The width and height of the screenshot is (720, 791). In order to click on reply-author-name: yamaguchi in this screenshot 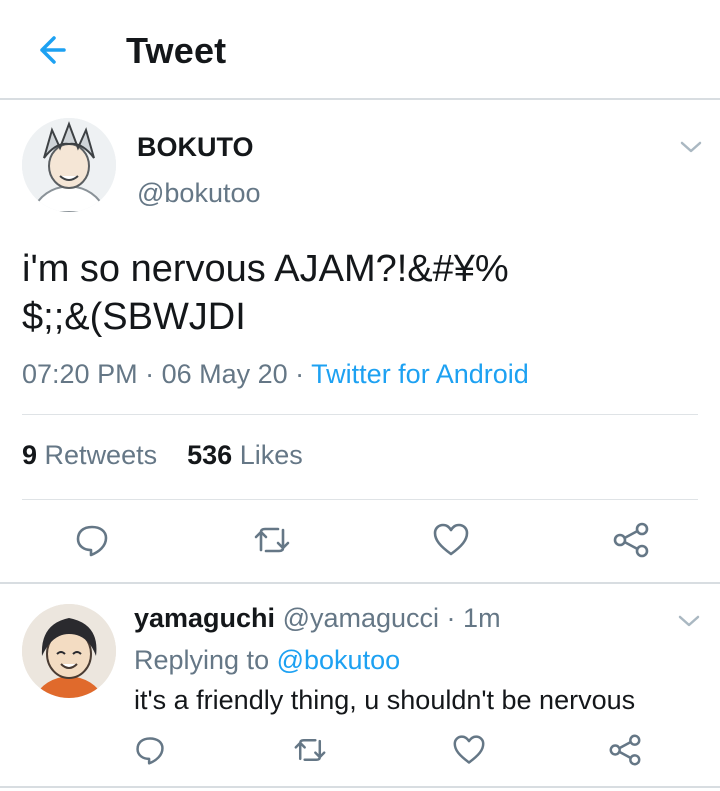, I will do `click(204, 618)`.